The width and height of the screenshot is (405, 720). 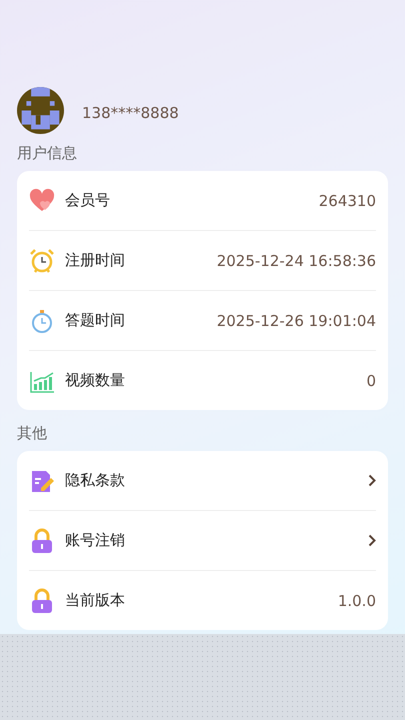 I want to click on phone-number: 138****8888, so click(x=130, y=113).